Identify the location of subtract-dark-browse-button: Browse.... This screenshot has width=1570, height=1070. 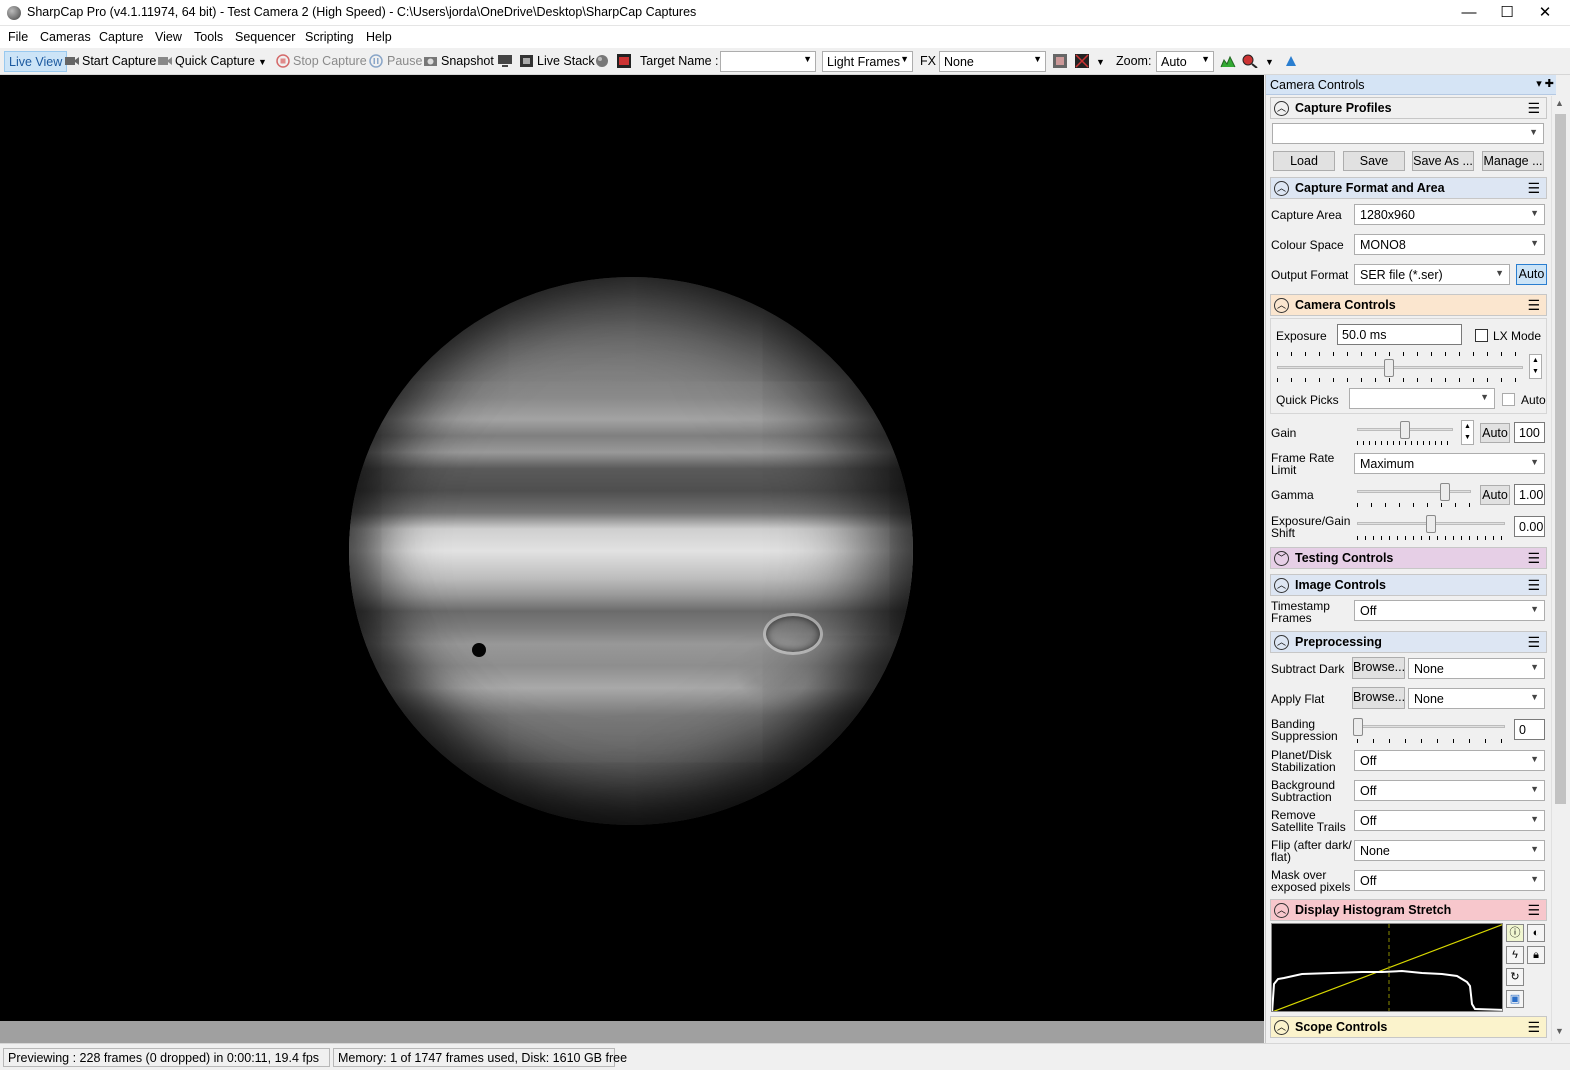
(1378, 668).